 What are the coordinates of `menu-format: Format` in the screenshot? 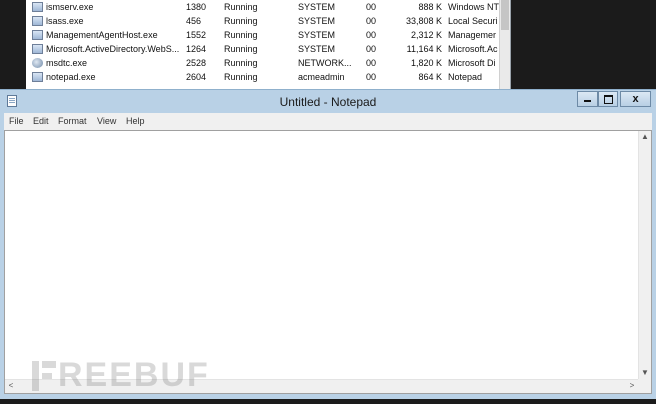 It's located at (72, 121).